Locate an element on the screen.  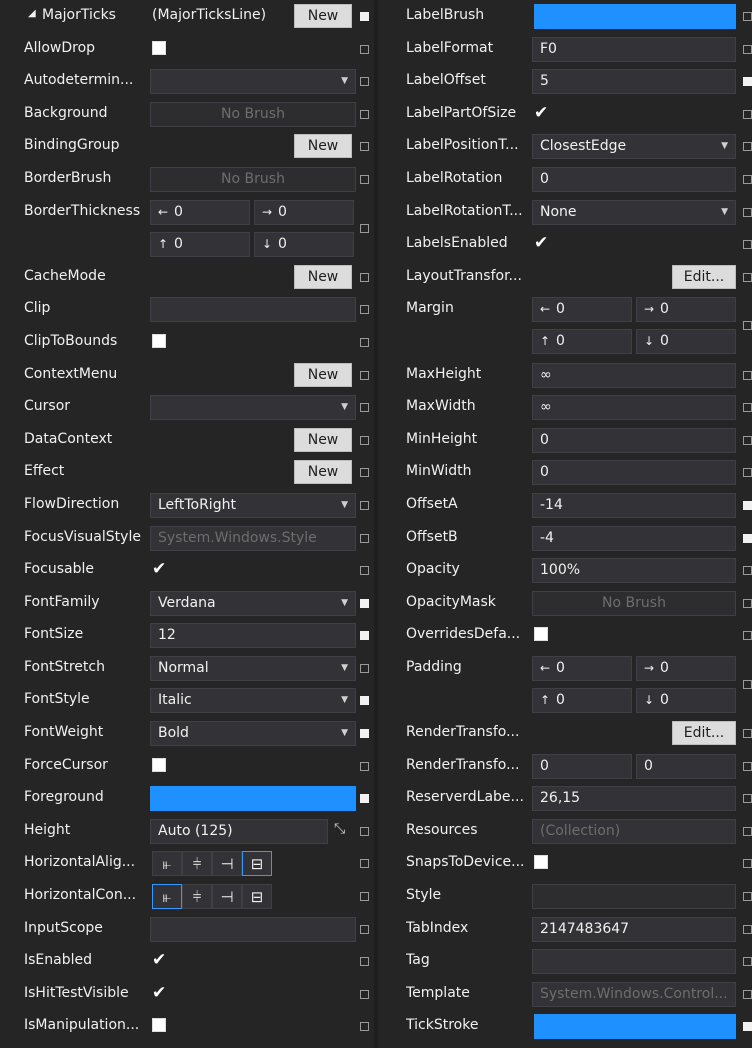
align-stretch-icon: ⊟ is located at coordinates (257, 864).